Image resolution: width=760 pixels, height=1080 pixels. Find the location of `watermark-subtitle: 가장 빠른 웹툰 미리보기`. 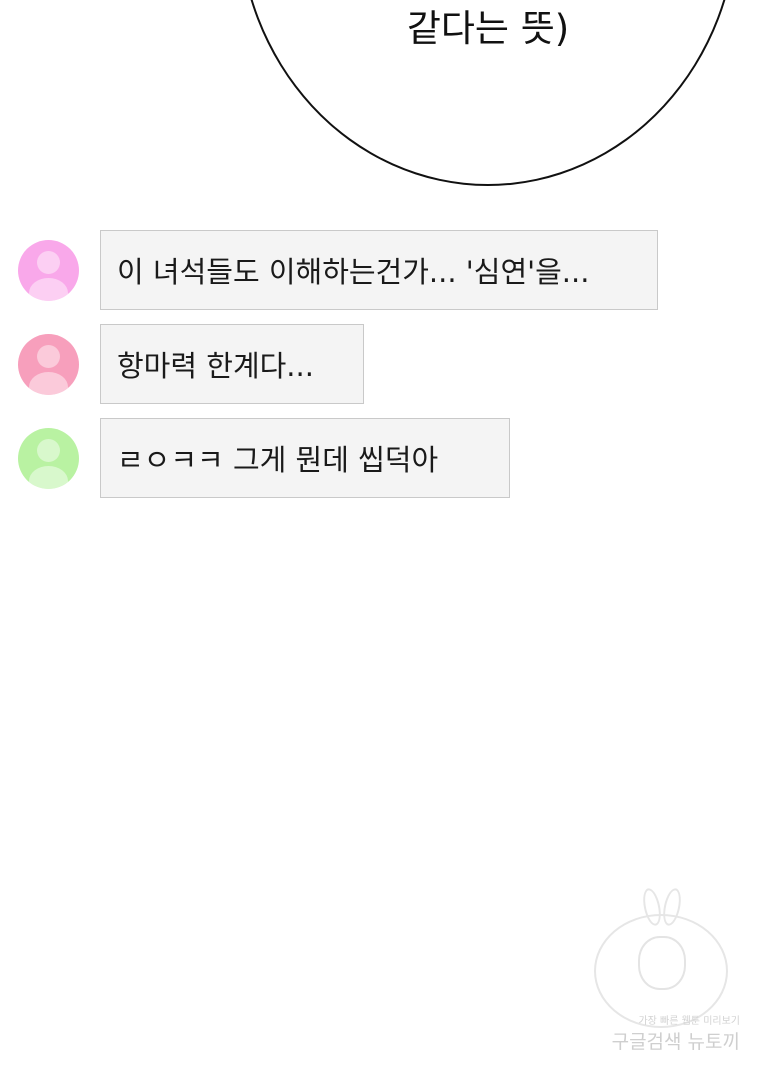

watermark-subtitle: 가장 빠른 웹툰 미리보기 is located at coordinates (689, 1021).